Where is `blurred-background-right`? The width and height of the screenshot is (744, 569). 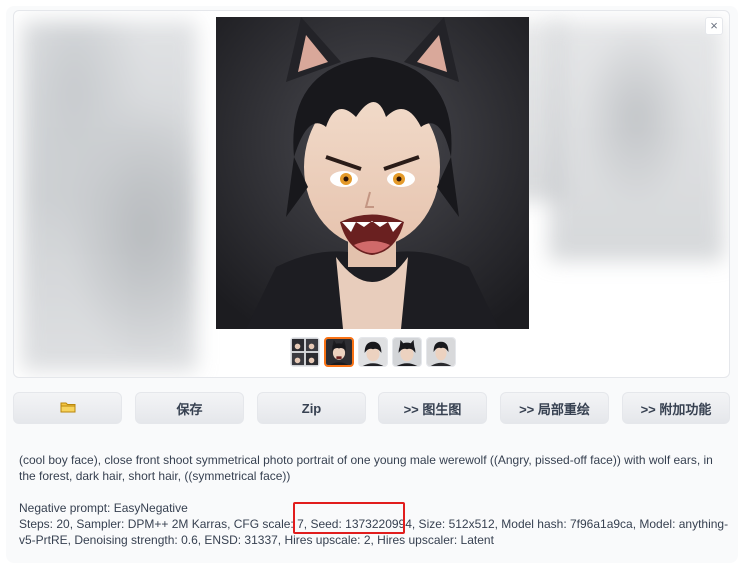 blurred-background-right is located at coordinates (636, 141).